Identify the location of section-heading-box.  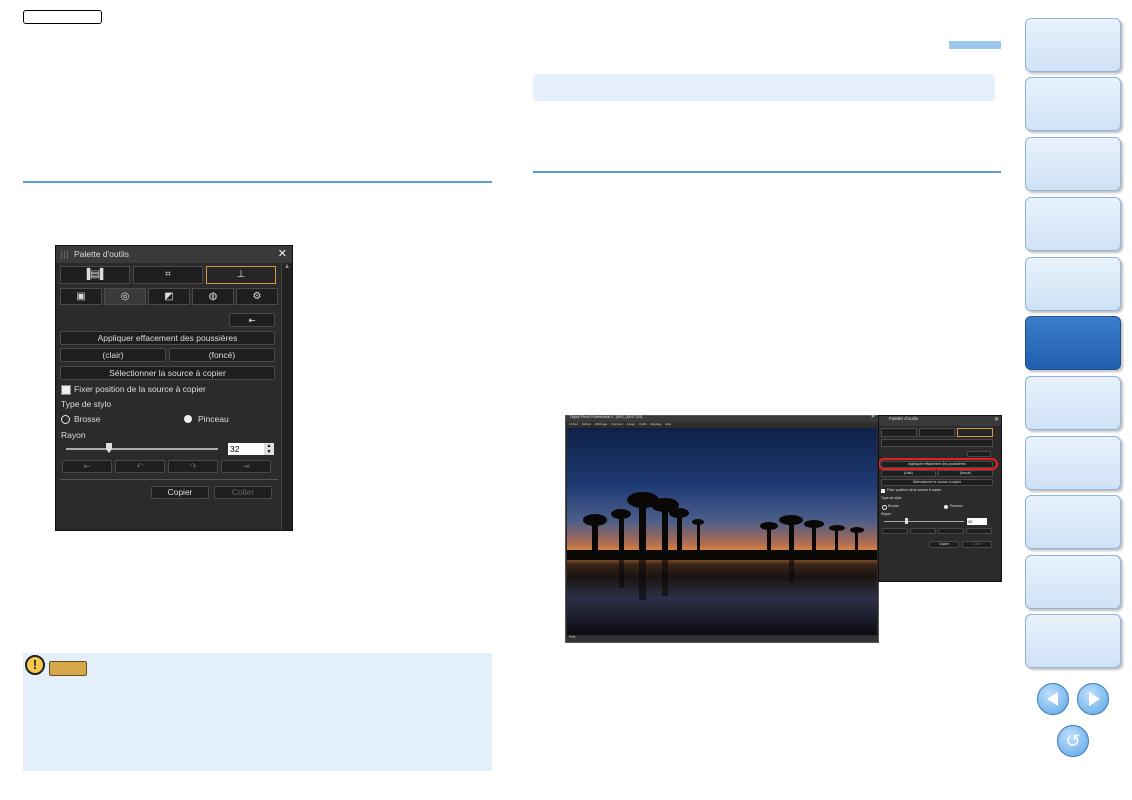
(764, 87).